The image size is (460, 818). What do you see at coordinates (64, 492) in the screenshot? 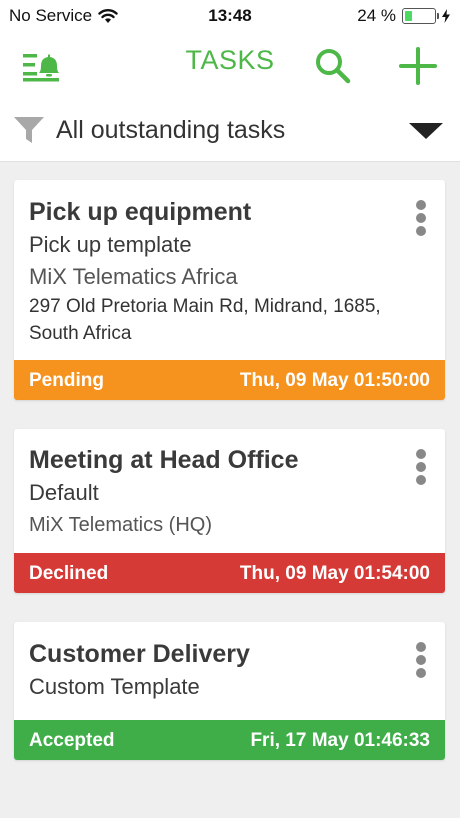
I see `task-template: Default` at bounding box center [64, 492].